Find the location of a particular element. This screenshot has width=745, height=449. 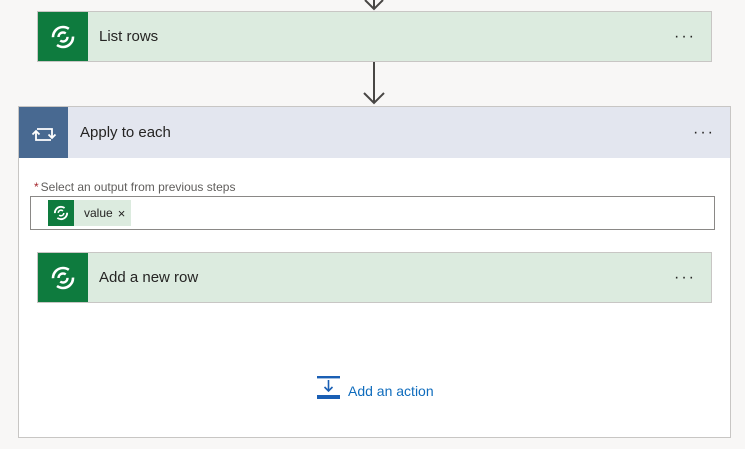

add-an-action-label: Add an action is located at coordinates (391, 390).